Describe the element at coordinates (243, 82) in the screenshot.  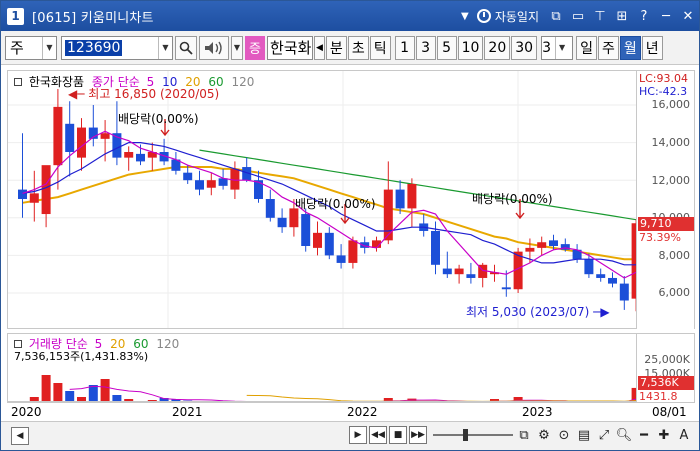
I see `legend-ma120: 120` at that location.